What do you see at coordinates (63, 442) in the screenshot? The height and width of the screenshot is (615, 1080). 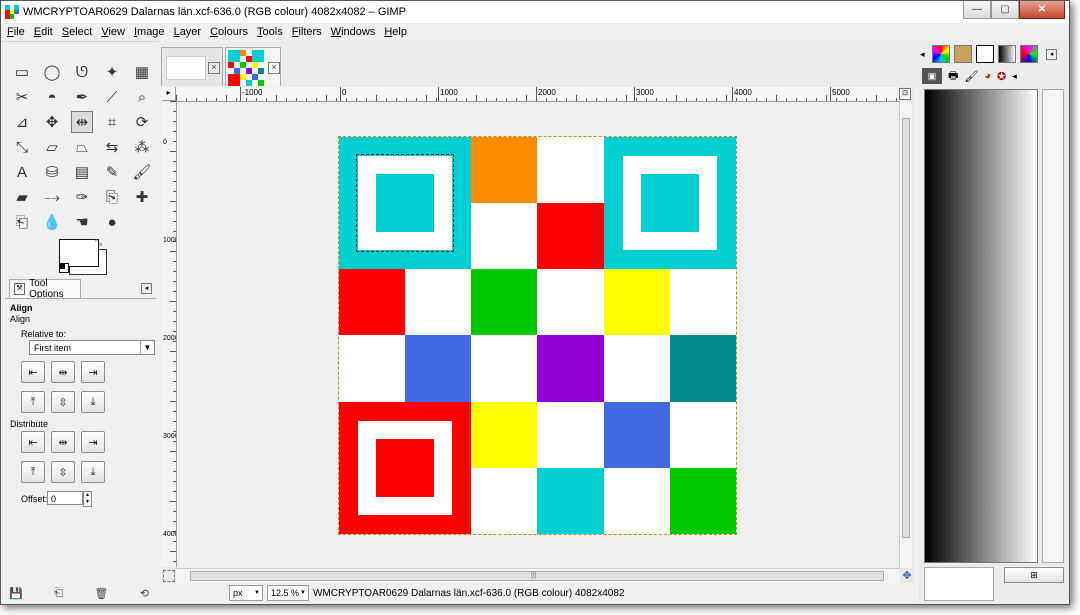 I see `distribute-center-button: ⇹` at bounding box center [63, 442].